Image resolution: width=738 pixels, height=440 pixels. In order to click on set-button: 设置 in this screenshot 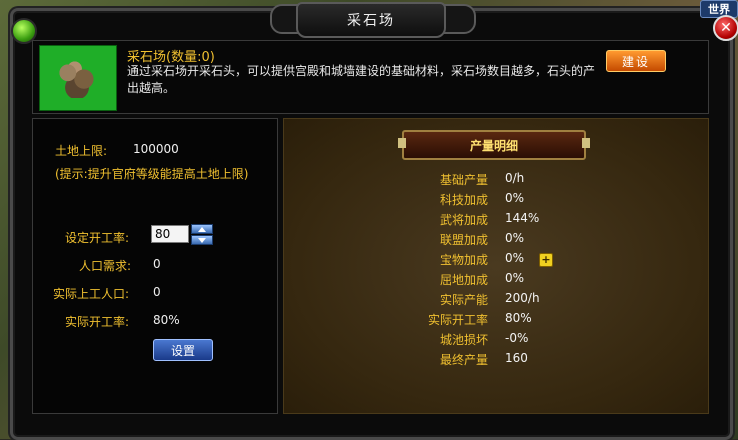, I will do `click(183, 350)`.